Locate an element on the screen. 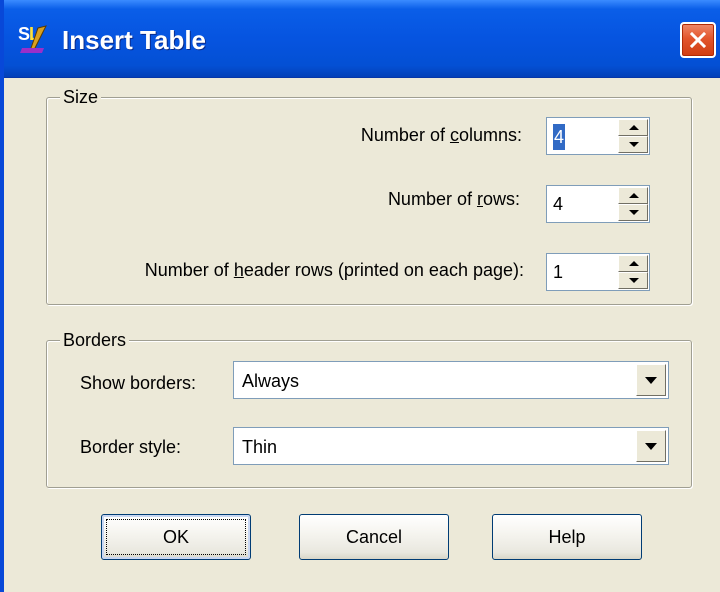 The height and width of the screenshot is (592, 720). header-rows-label-accel: h is located at coordinates (238, 270).